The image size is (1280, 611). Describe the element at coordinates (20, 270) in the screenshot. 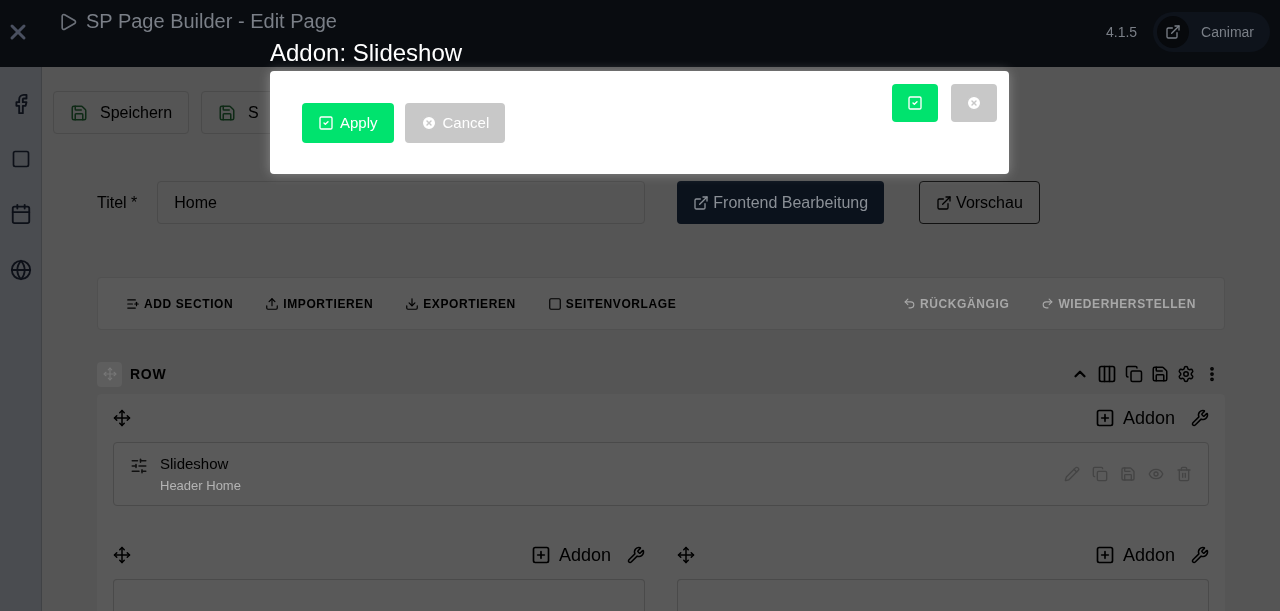

I see `globe-icon` at that location.